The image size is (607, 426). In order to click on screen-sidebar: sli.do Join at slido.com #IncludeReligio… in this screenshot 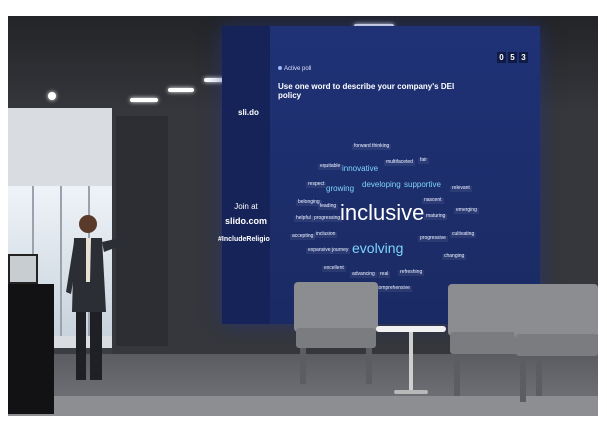, I will do `click(246, 175)`.